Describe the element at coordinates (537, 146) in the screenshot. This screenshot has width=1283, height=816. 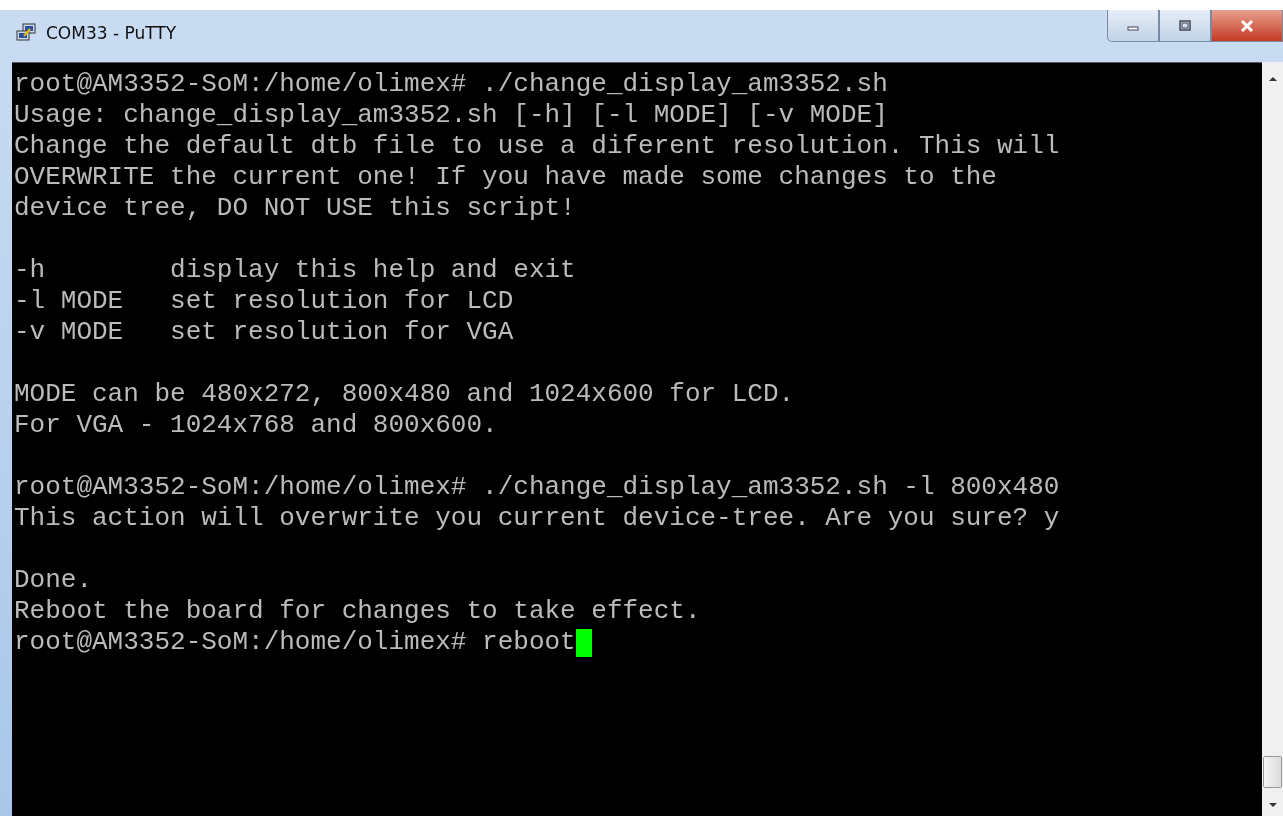
I see `terminal-line: Change the default dtb file to use a diferent resolution. This will` at that location.